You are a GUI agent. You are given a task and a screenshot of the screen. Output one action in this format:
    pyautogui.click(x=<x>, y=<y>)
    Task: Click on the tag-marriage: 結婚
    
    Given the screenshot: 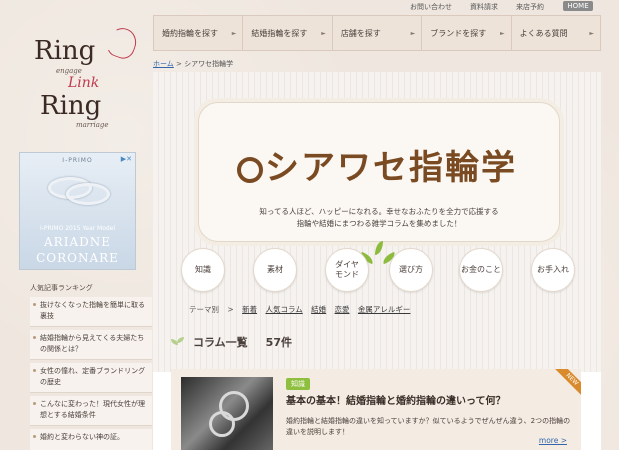 What is the action you would take?
    pyautogui.click(x=318, y=309)
    